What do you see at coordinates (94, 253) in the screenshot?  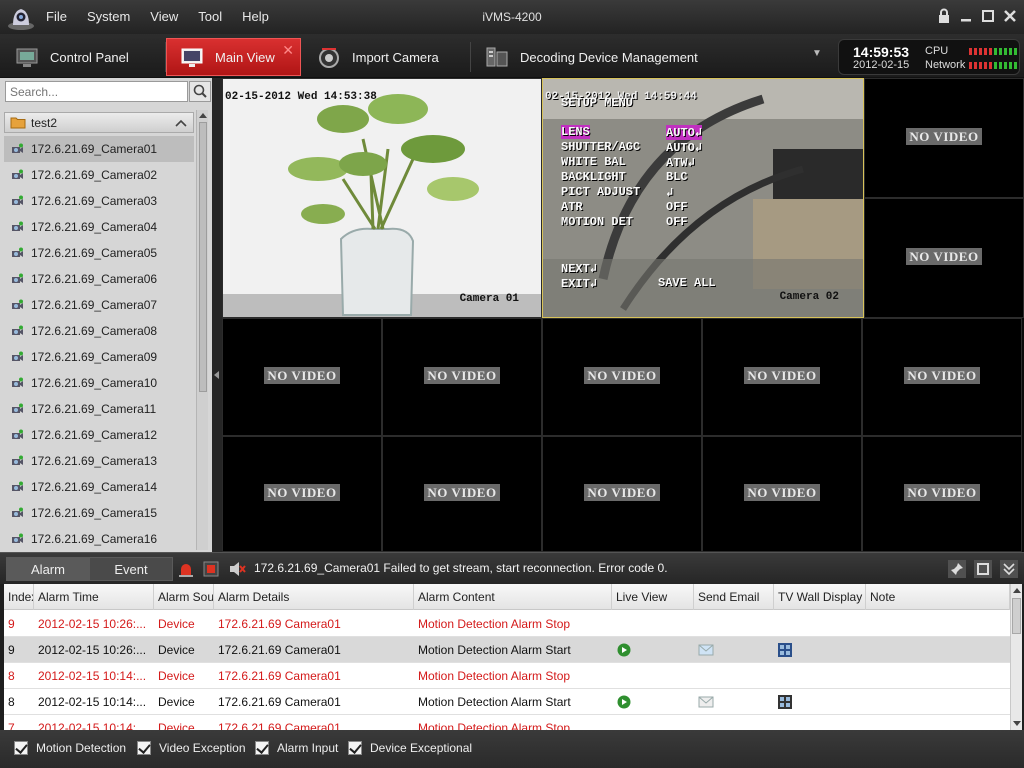 I see `camera-list-label: 172.6.21.69_Camera05` at bounding box center [94, 253].